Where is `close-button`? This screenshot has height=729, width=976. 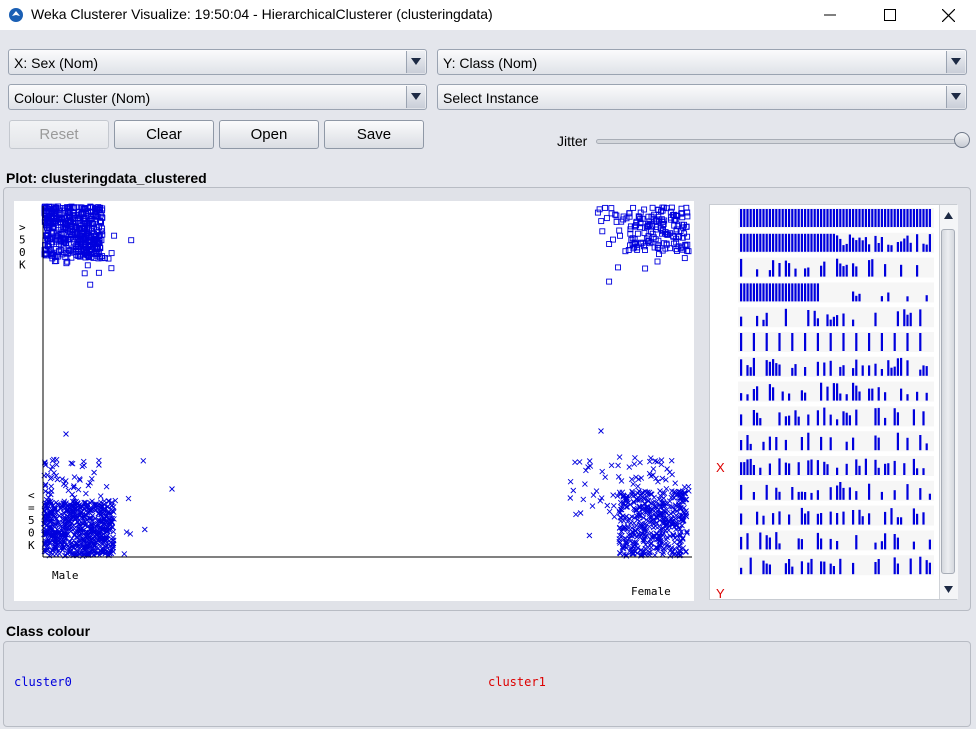
close-button is located at coordinates (948, 15).